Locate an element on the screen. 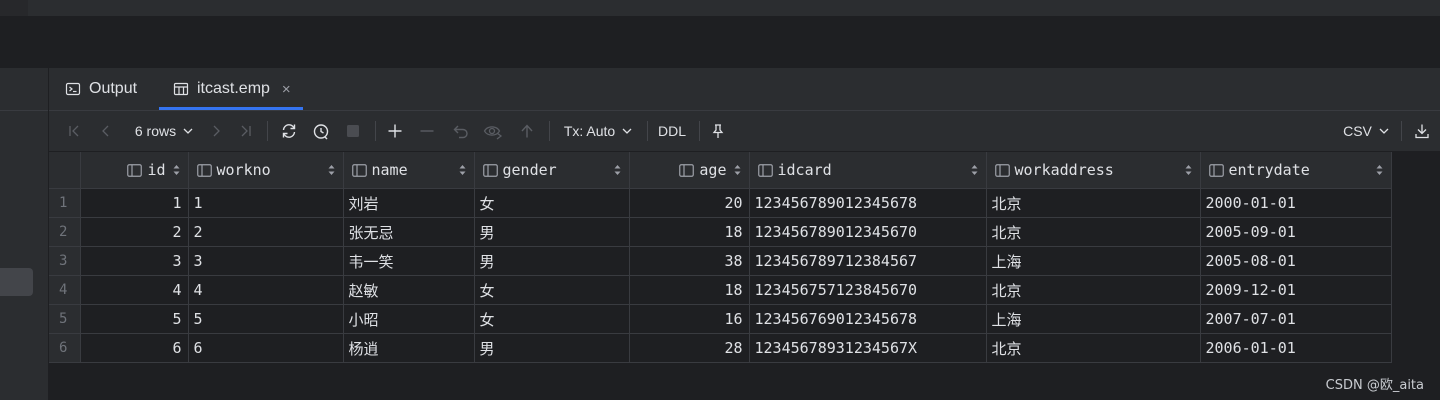 The width and height of the screenshot is (1440, 400). first-page-icon is located at coordinates (74, 131).